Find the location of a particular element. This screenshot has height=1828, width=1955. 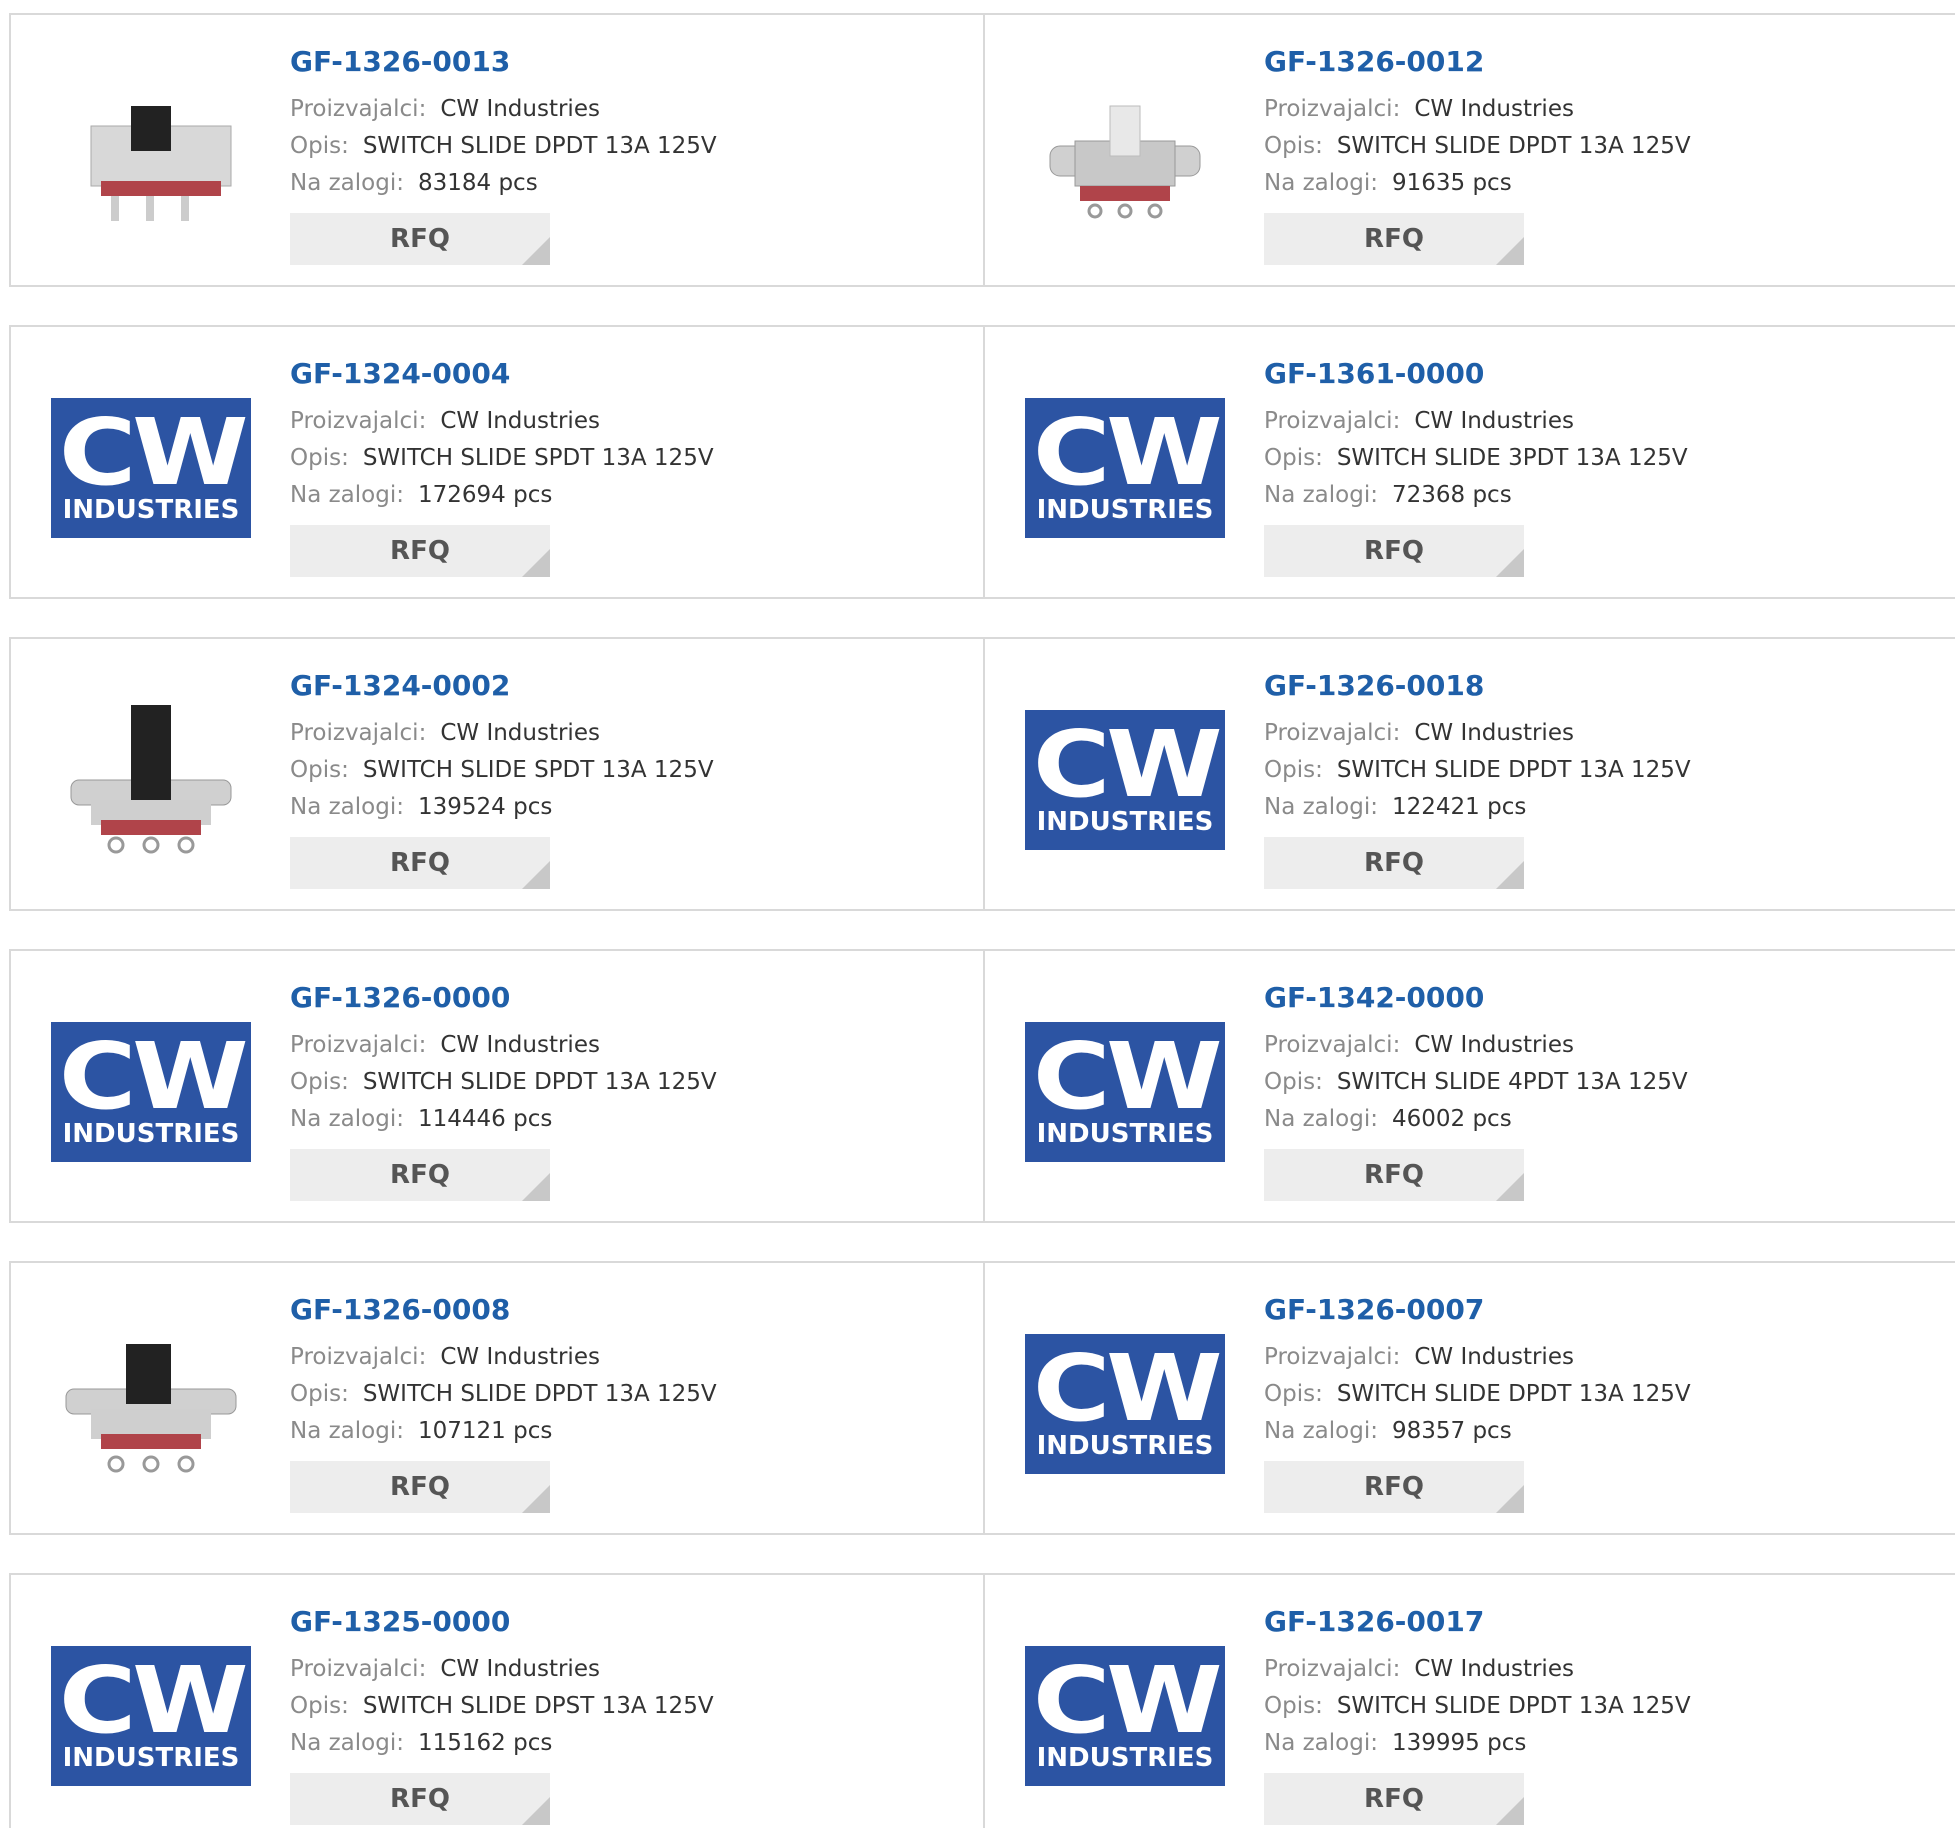

product-row: CW INDUSTRIES GF-1325-0000 Proizvajalci is located at coordinates (982, 1700).